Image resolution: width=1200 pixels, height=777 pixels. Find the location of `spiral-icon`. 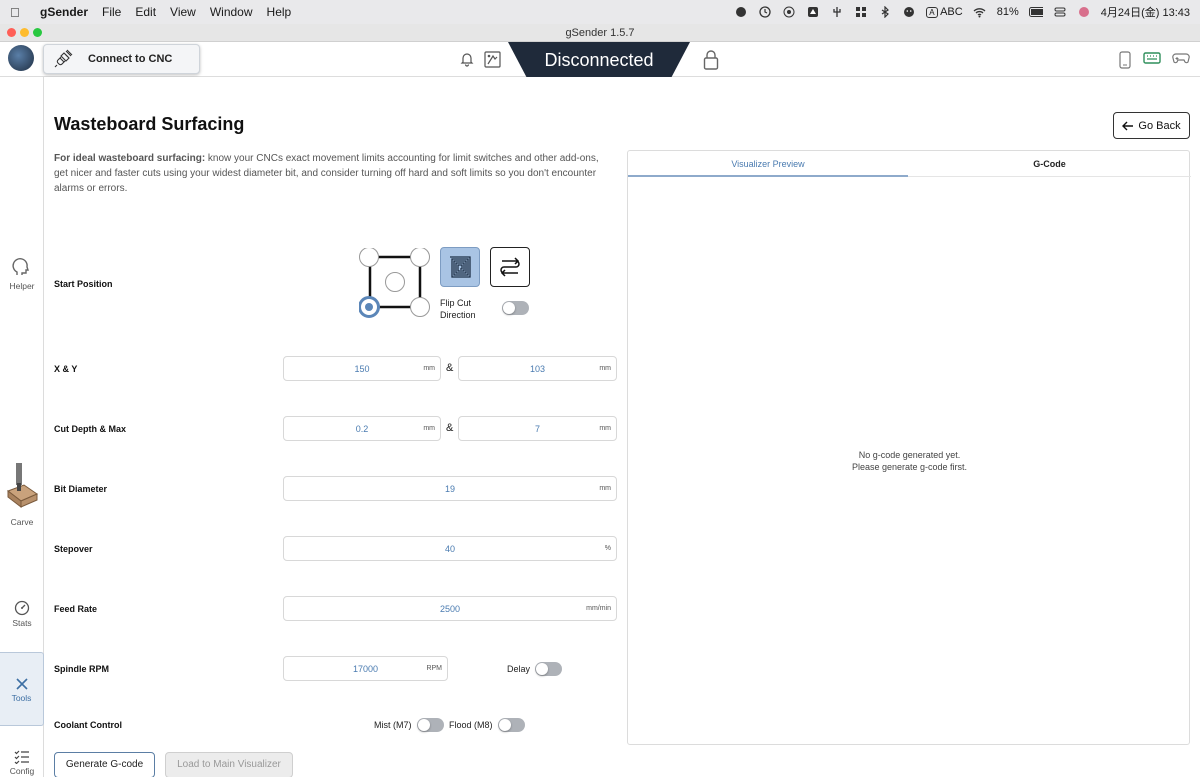

spiral-icon is located at coordinates (460, 267).